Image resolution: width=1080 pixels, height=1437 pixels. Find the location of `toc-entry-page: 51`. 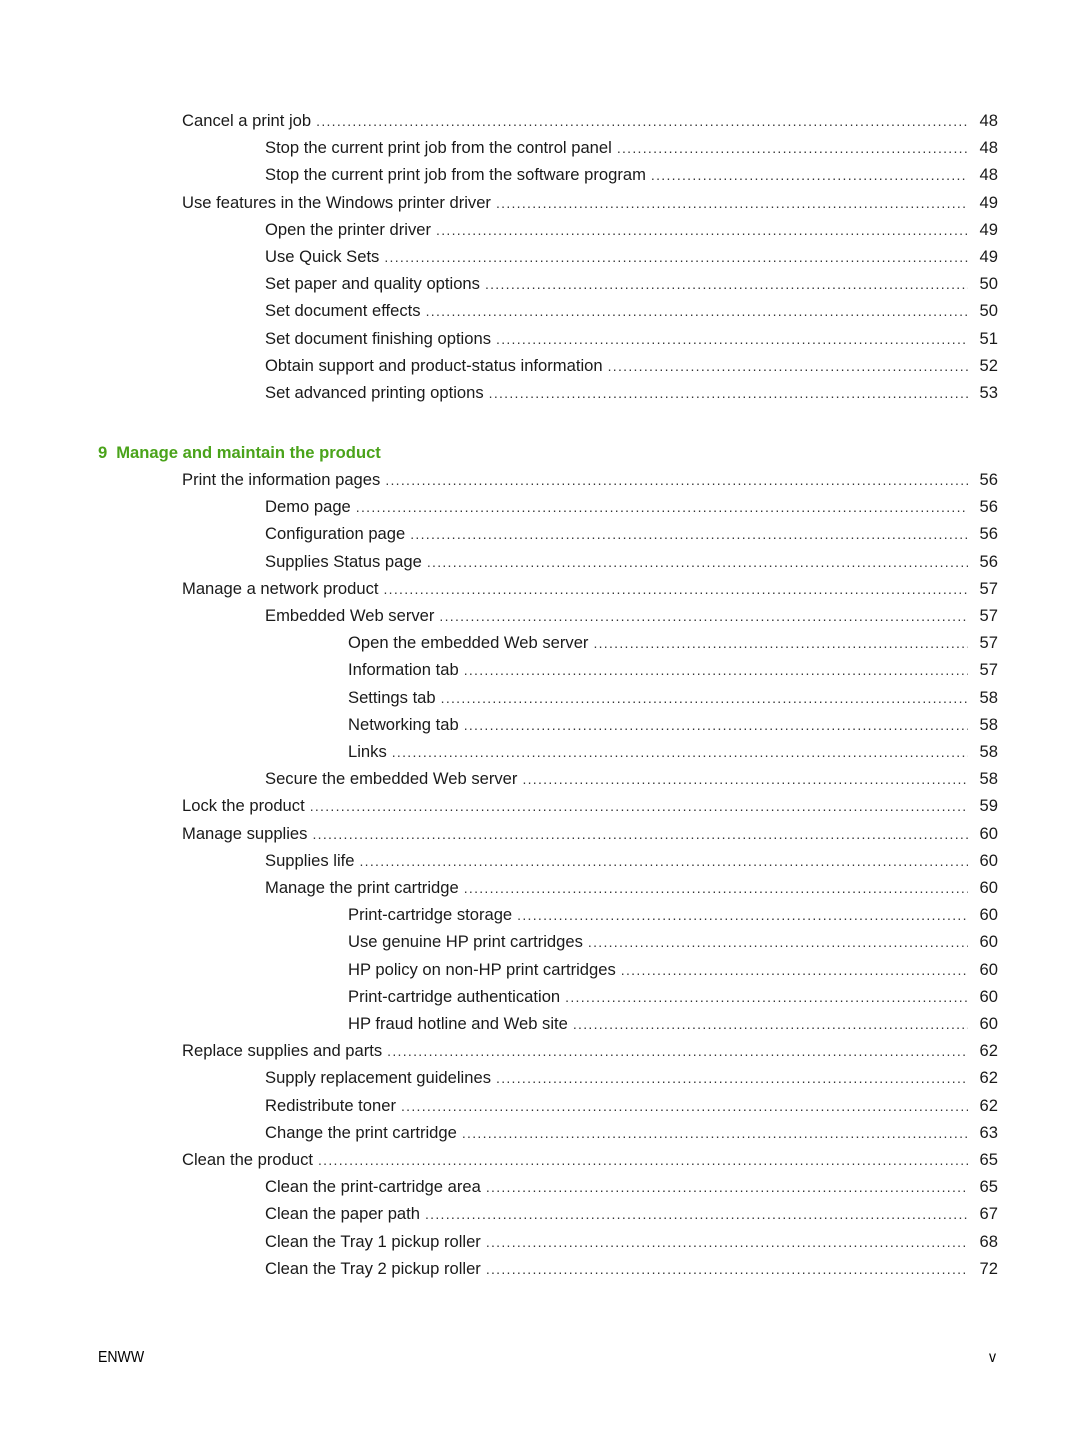

toc-entry-page: 51 is located at coordinates (988, 338).